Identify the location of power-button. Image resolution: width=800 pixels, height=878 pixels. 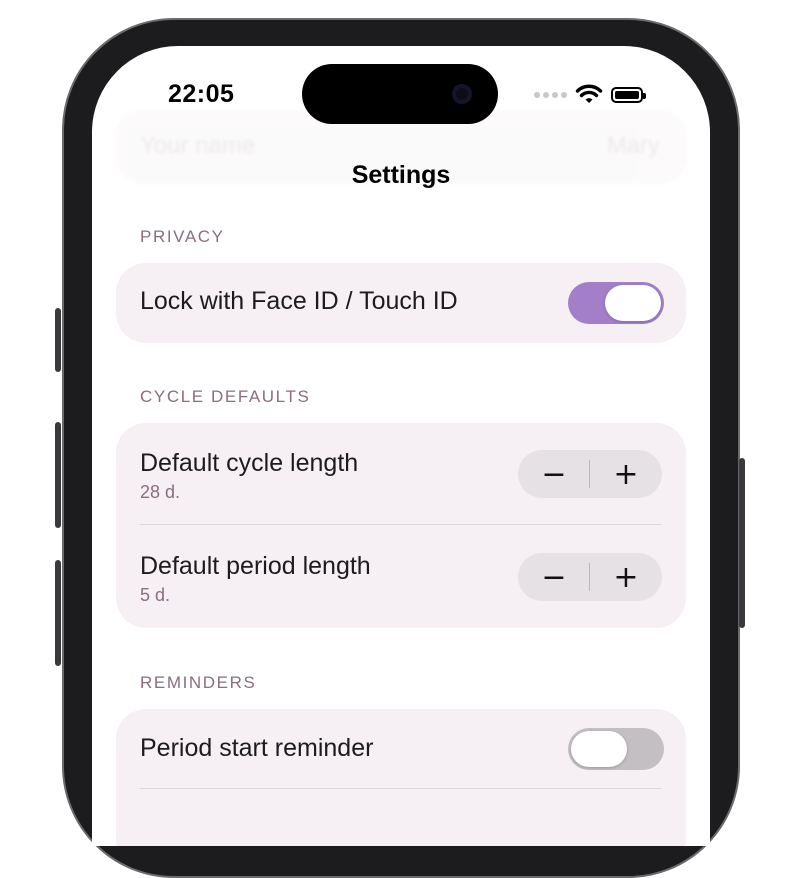
(742, 543).